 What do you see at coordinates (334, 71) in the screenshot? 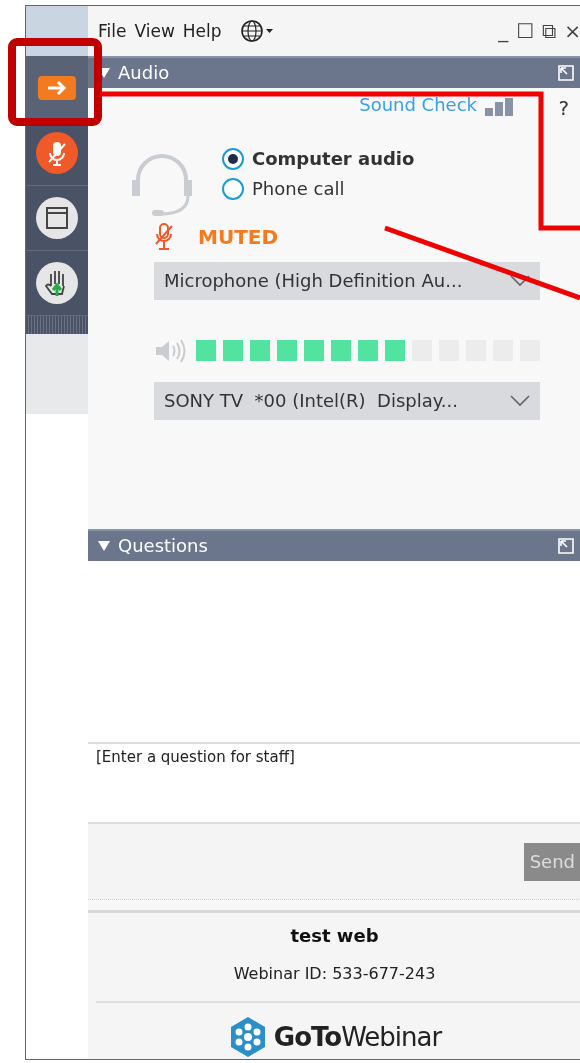
I see `panel-header: Audio` at bounding box center [334, 71].